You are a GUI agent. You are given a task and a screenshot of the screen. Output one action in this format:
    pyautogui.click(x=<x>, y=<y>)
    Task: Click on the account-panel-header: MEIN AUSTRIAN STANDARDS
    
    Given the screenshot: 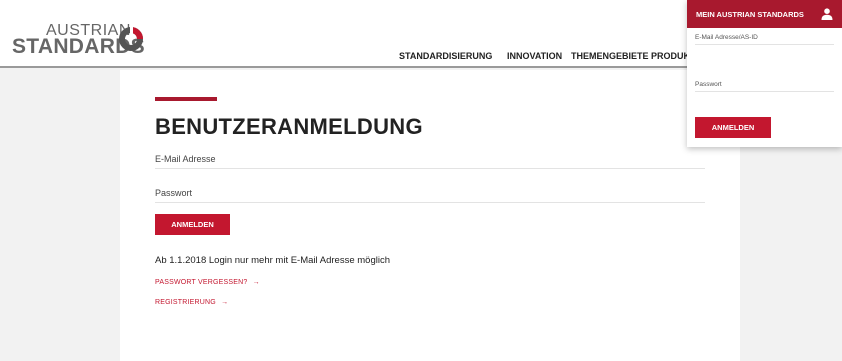 What is the action you would take?
    pyautogui.click(x=764, y=14)
    